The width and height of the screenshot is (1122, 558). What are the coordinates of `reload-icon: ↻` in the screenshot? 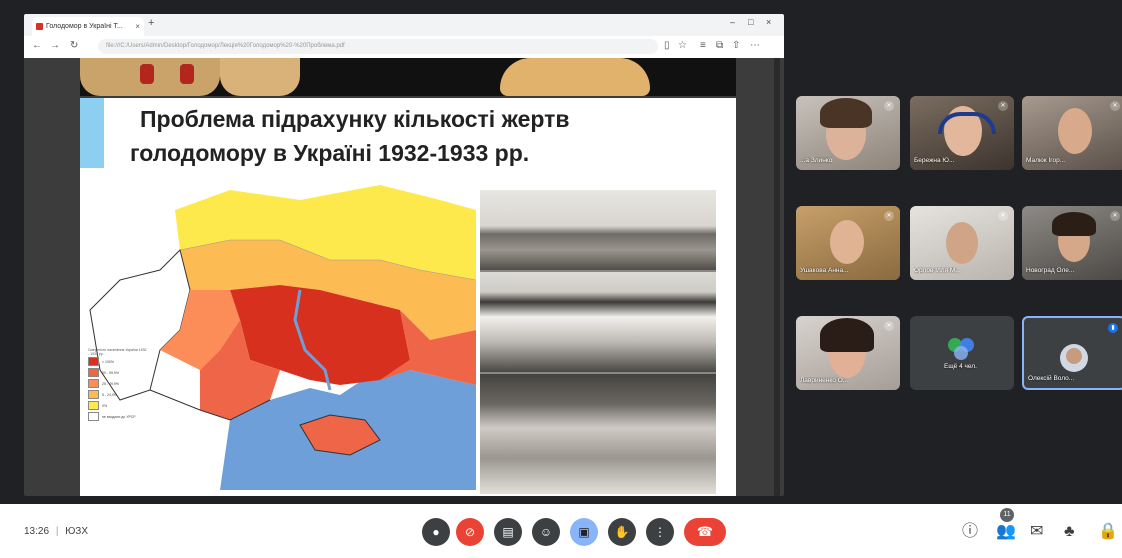 It's located at (74, 45).